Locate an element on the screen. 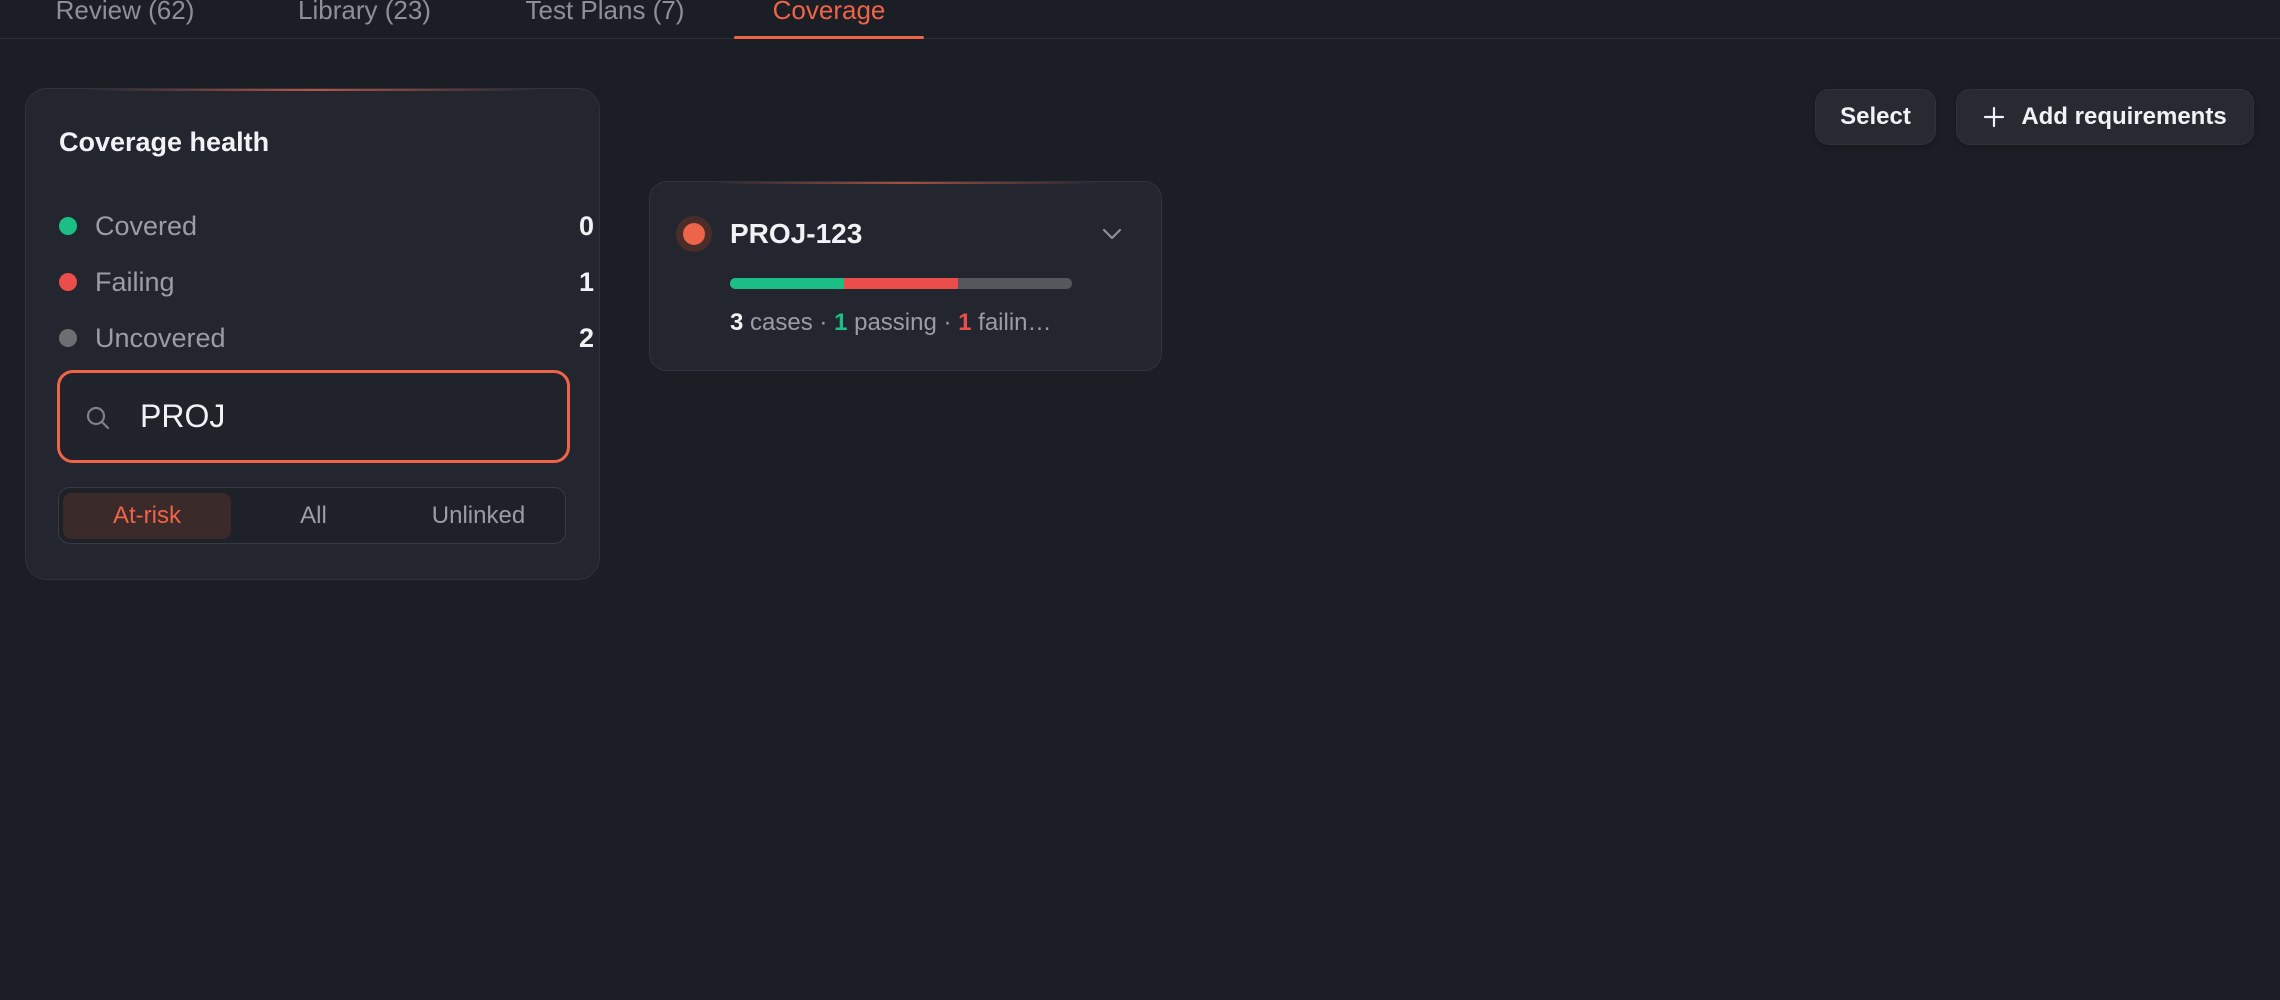  tab-review: Review (62) is located at coordinates (125, 19).